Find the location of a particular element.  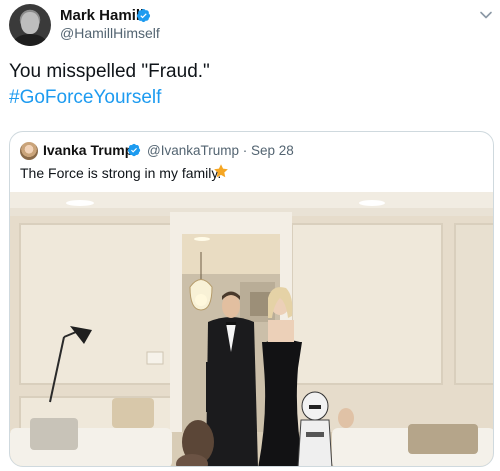

star-emoji-icon is located at coordinates (221, 171).